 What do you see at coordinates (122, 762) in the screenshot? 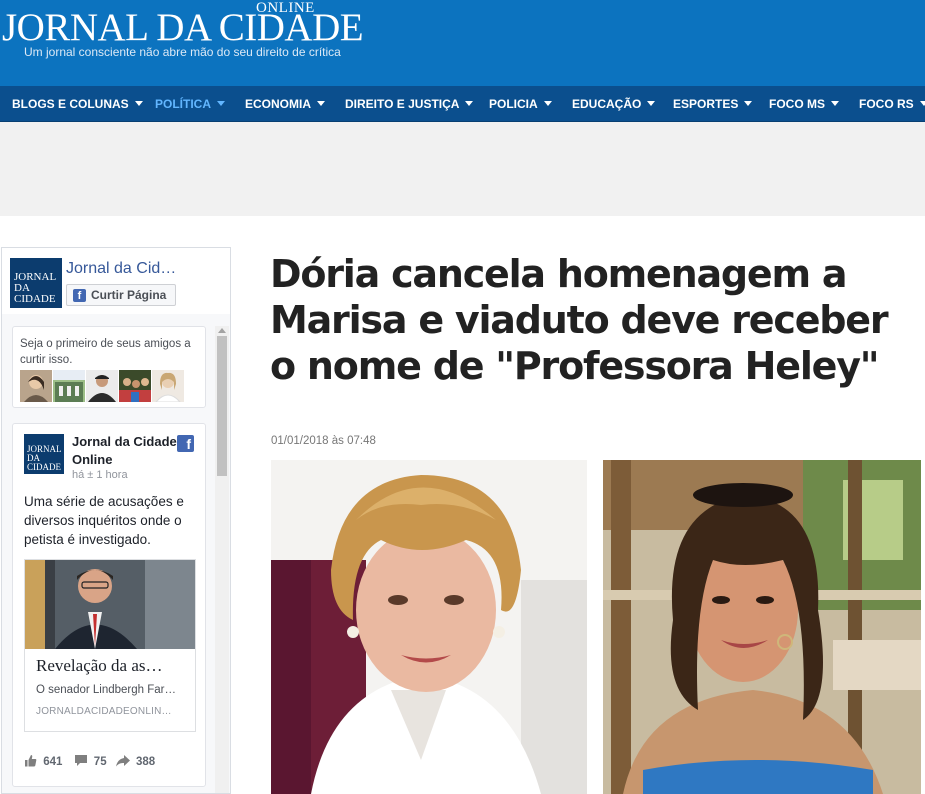
I see `share-arrow-icon` at bounding box center [122, 762].